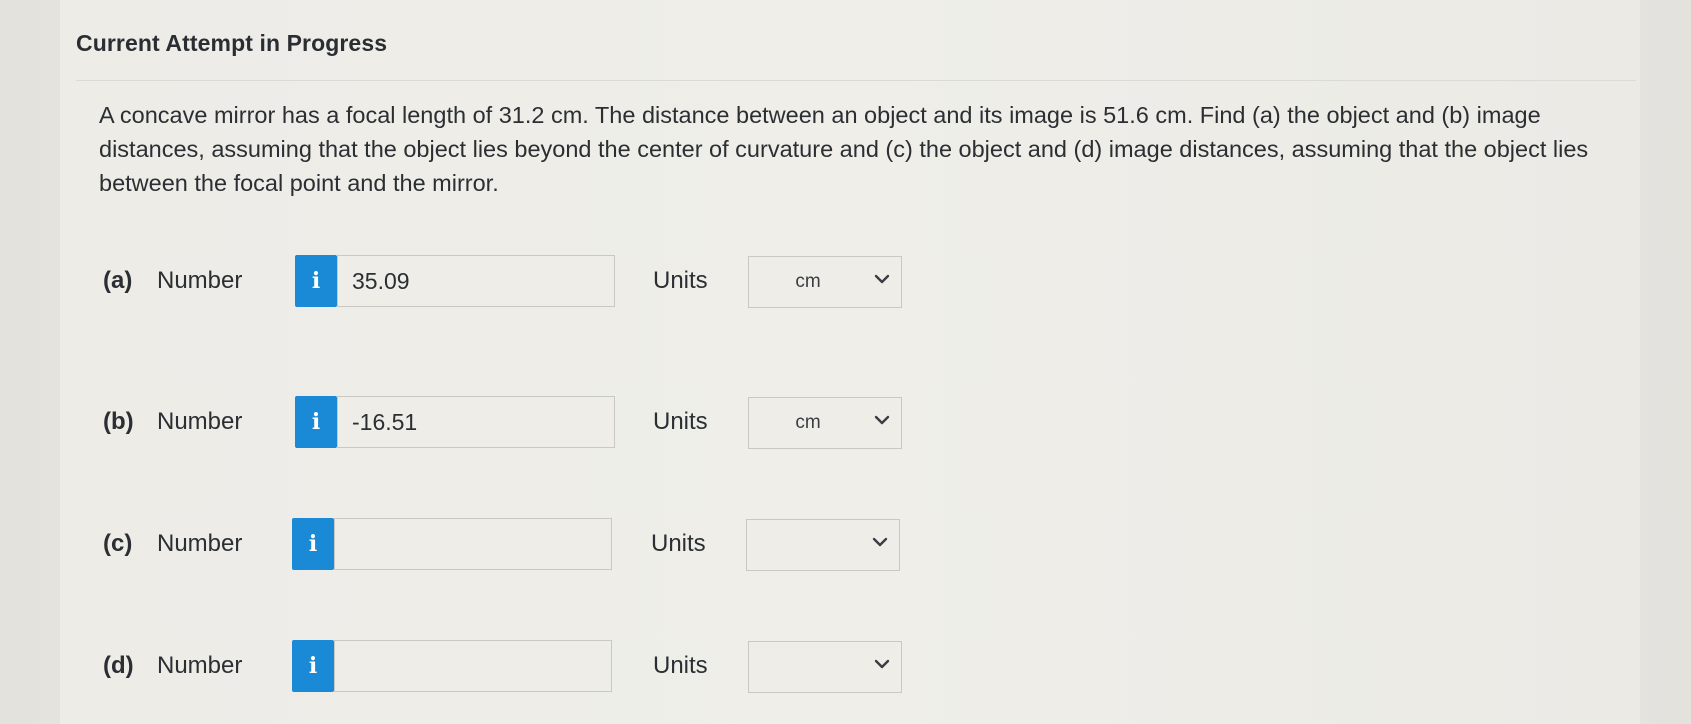 This screenshot has width=1691, height=724. What do you see at coordinates (856, 80) in the screenshot?
I see `divider` at bounding box center [856, 80].